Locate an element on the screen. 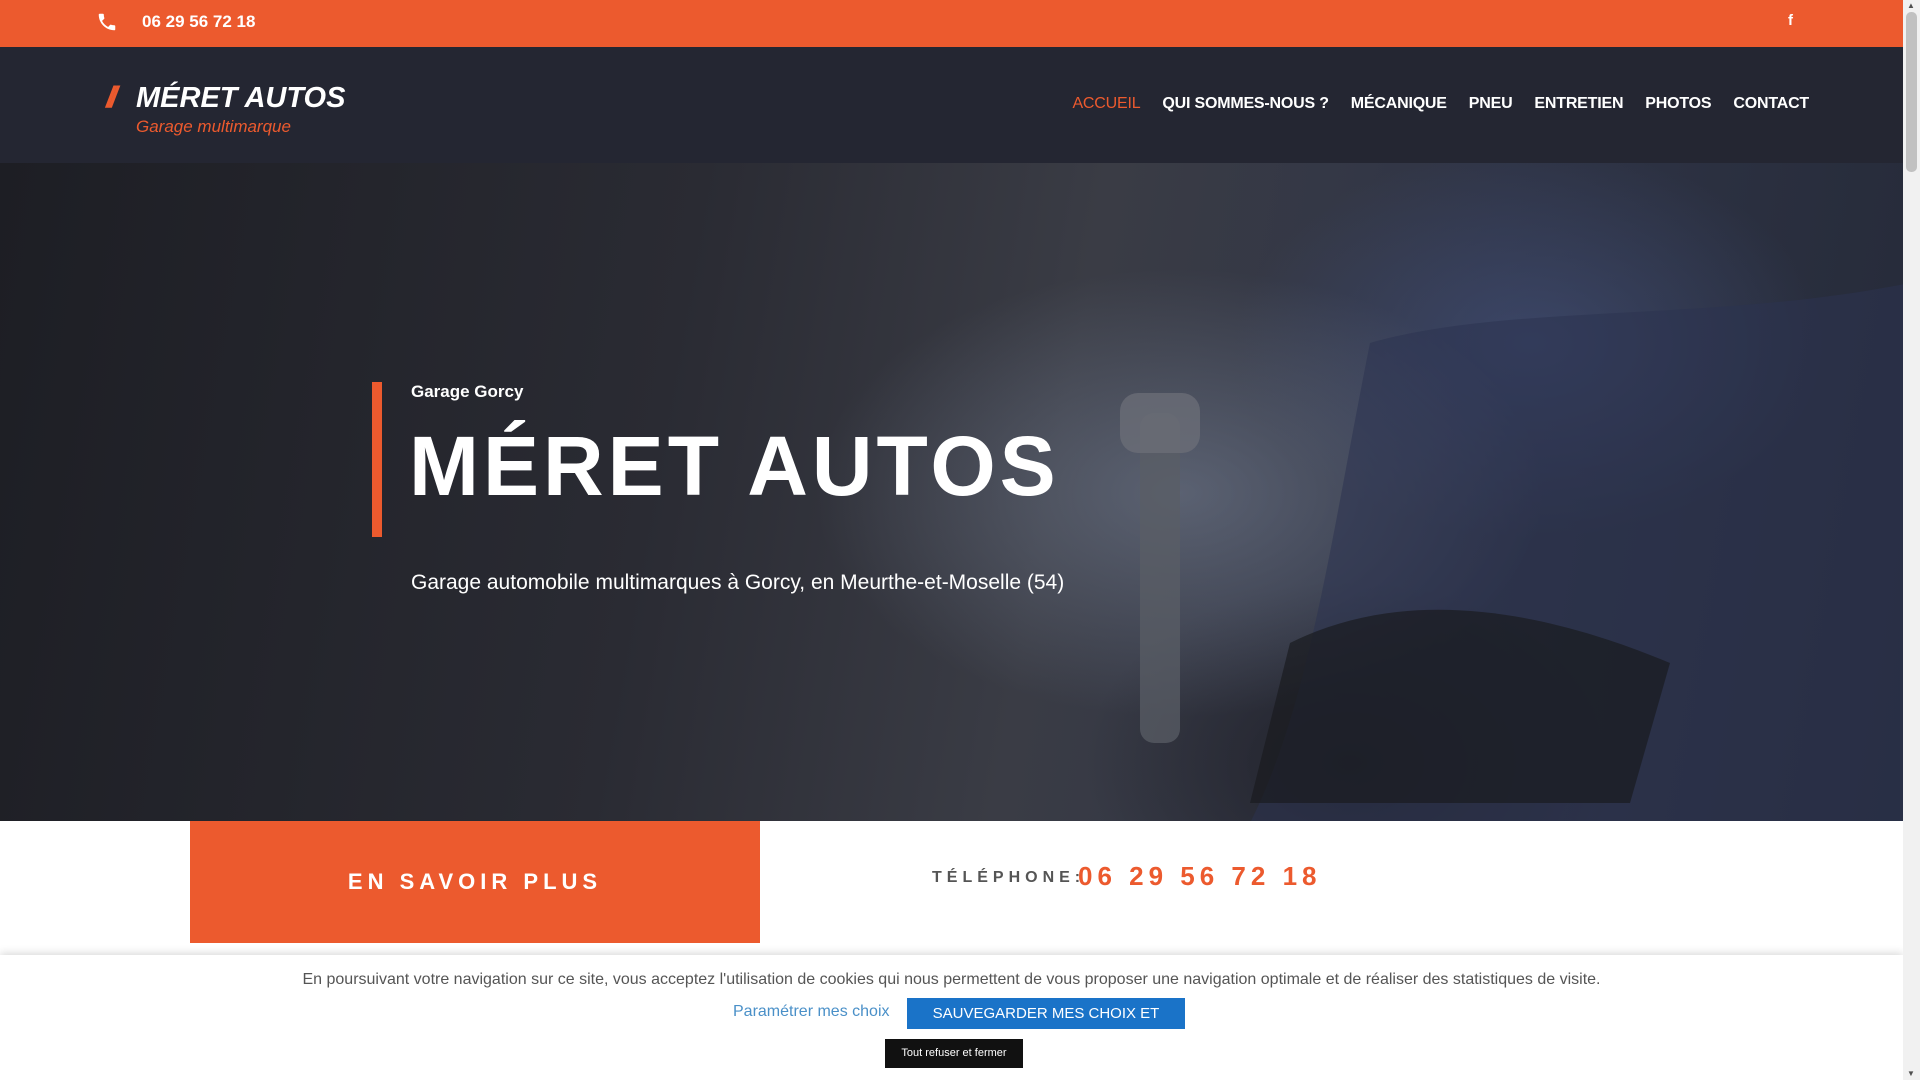 Image resolution: width=1920 pixels, height=1080 pixels. nav-item-photos: PHOTOS is located at coordinates (1678, 104).